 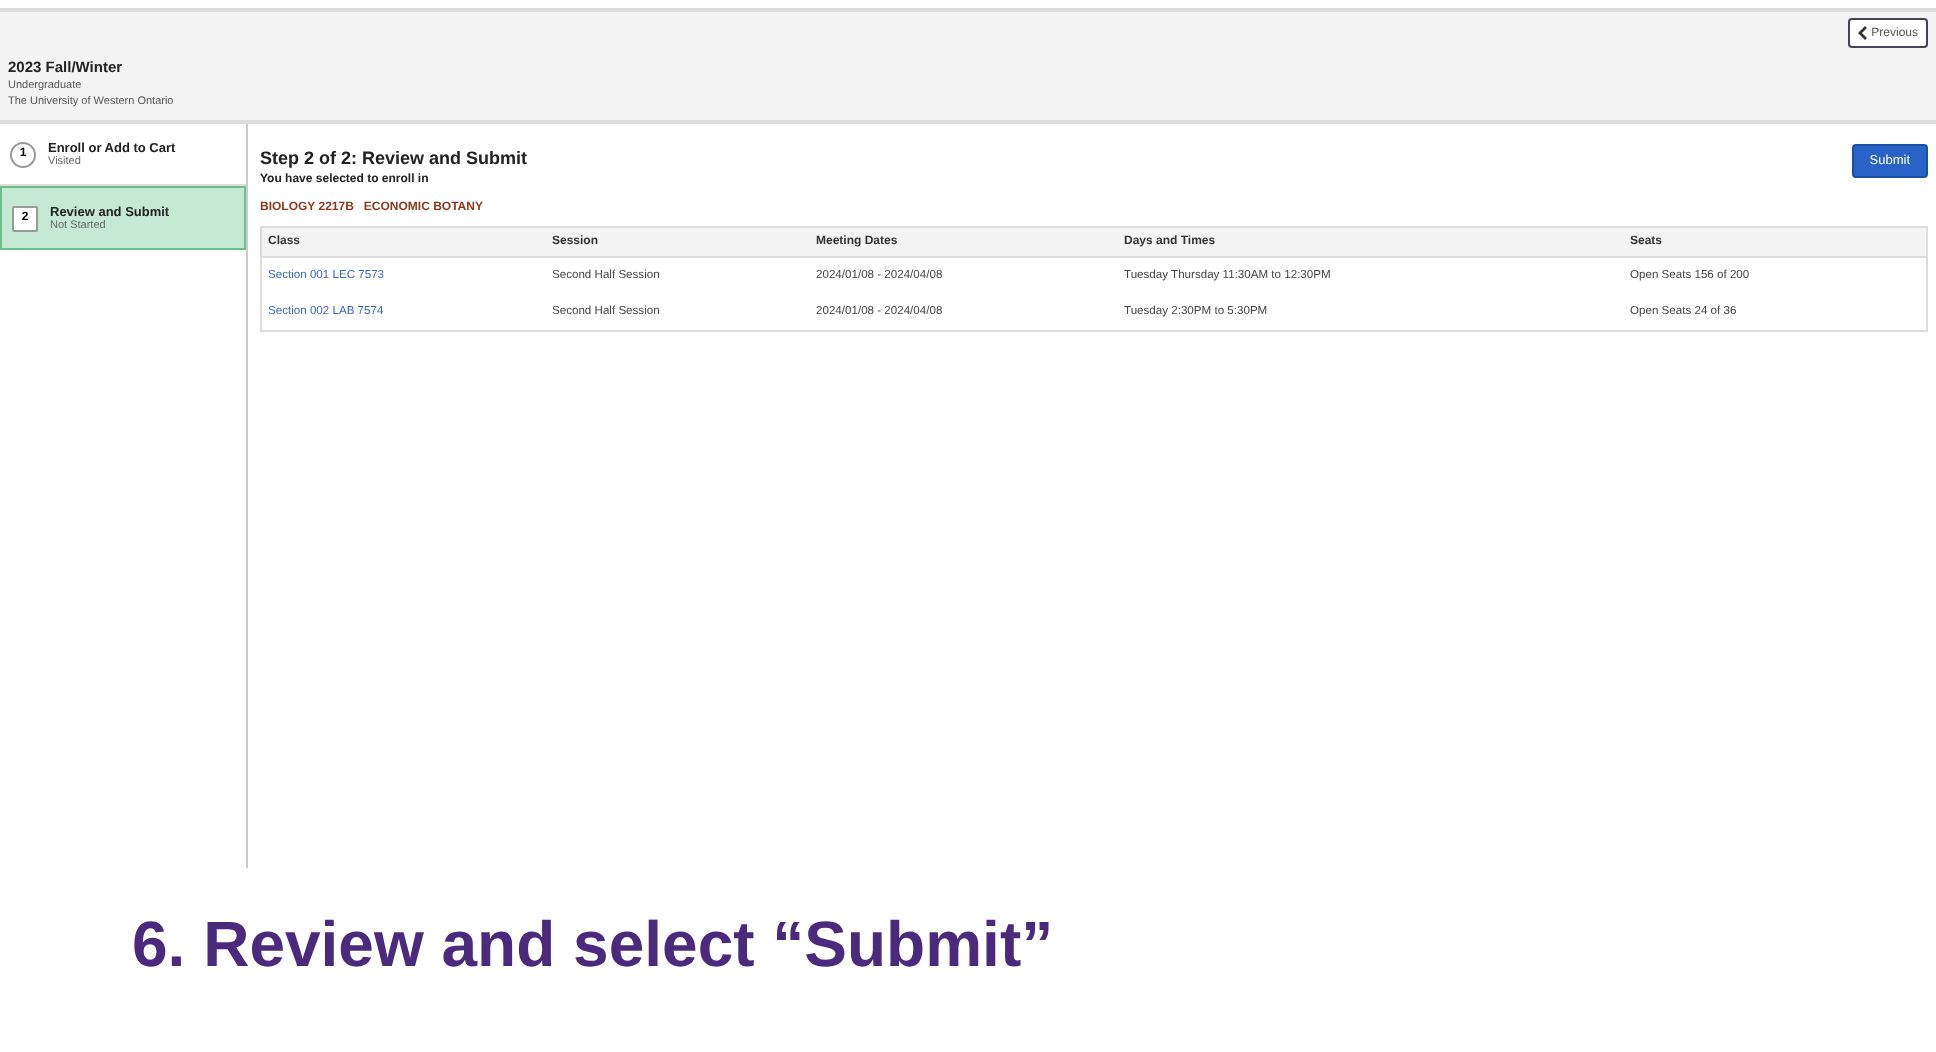 I want to click on chevron-left-icon, so click(x=1862, y=33).